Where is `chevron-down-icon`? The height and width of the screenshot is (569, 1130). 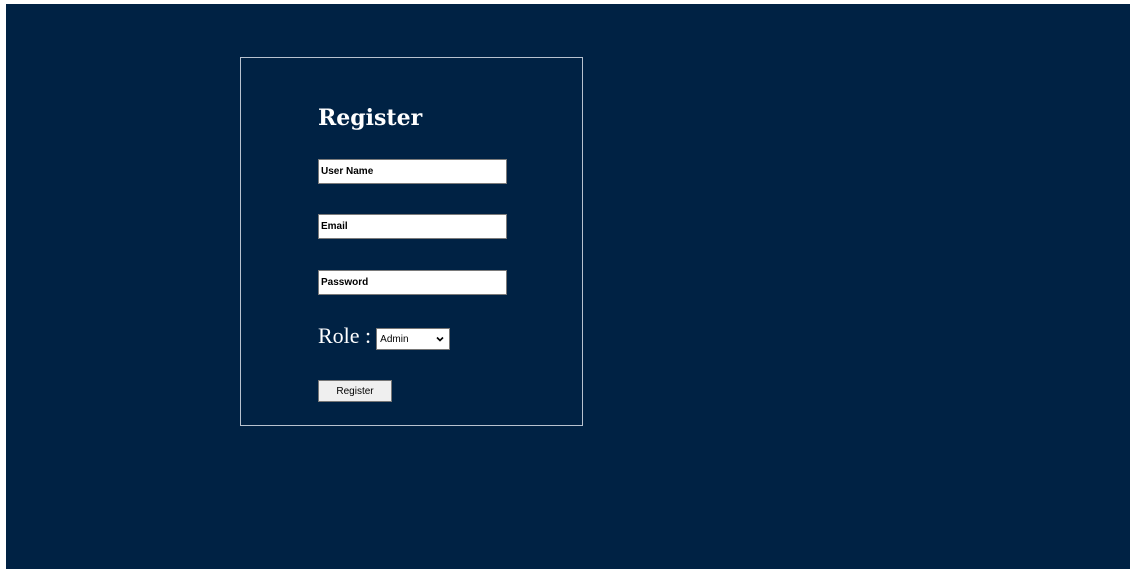
chevron-down-icon is located at coordinates (440, 339).